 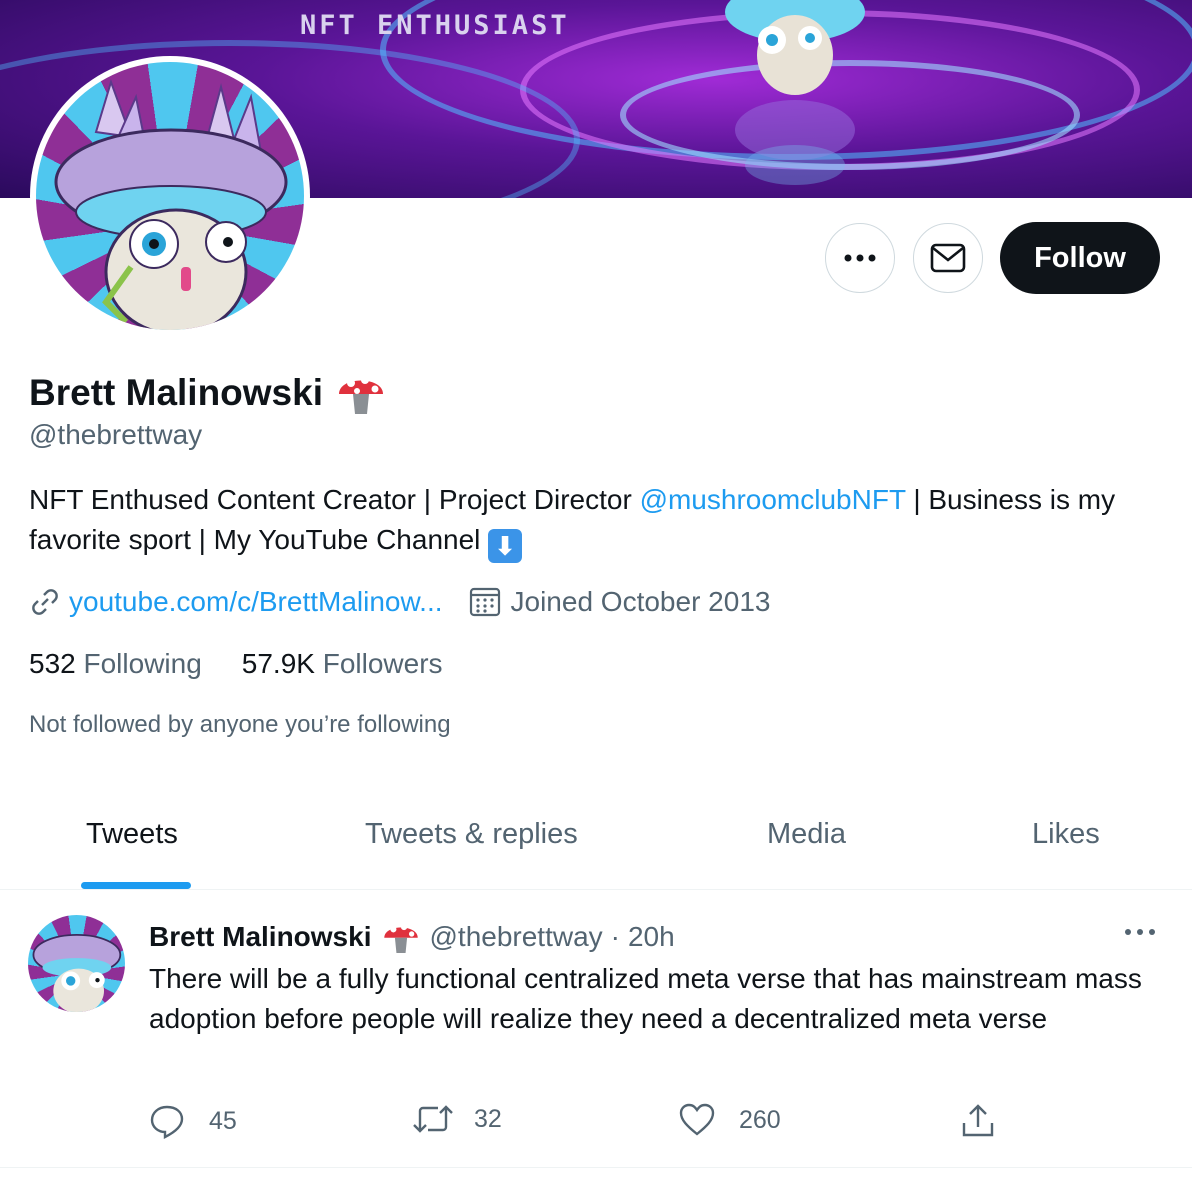 What do you see at coordinates (1080, 258) in the screenshot?
I see `follow-button: Follow` at bounding box center [1080, 258].